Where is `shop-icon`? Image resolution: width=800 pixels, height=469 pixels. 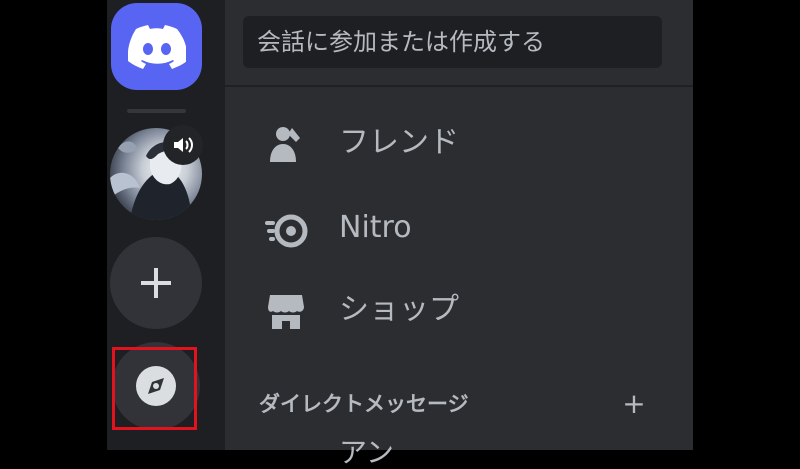
shop-icon is located at coordinates (286, 311).